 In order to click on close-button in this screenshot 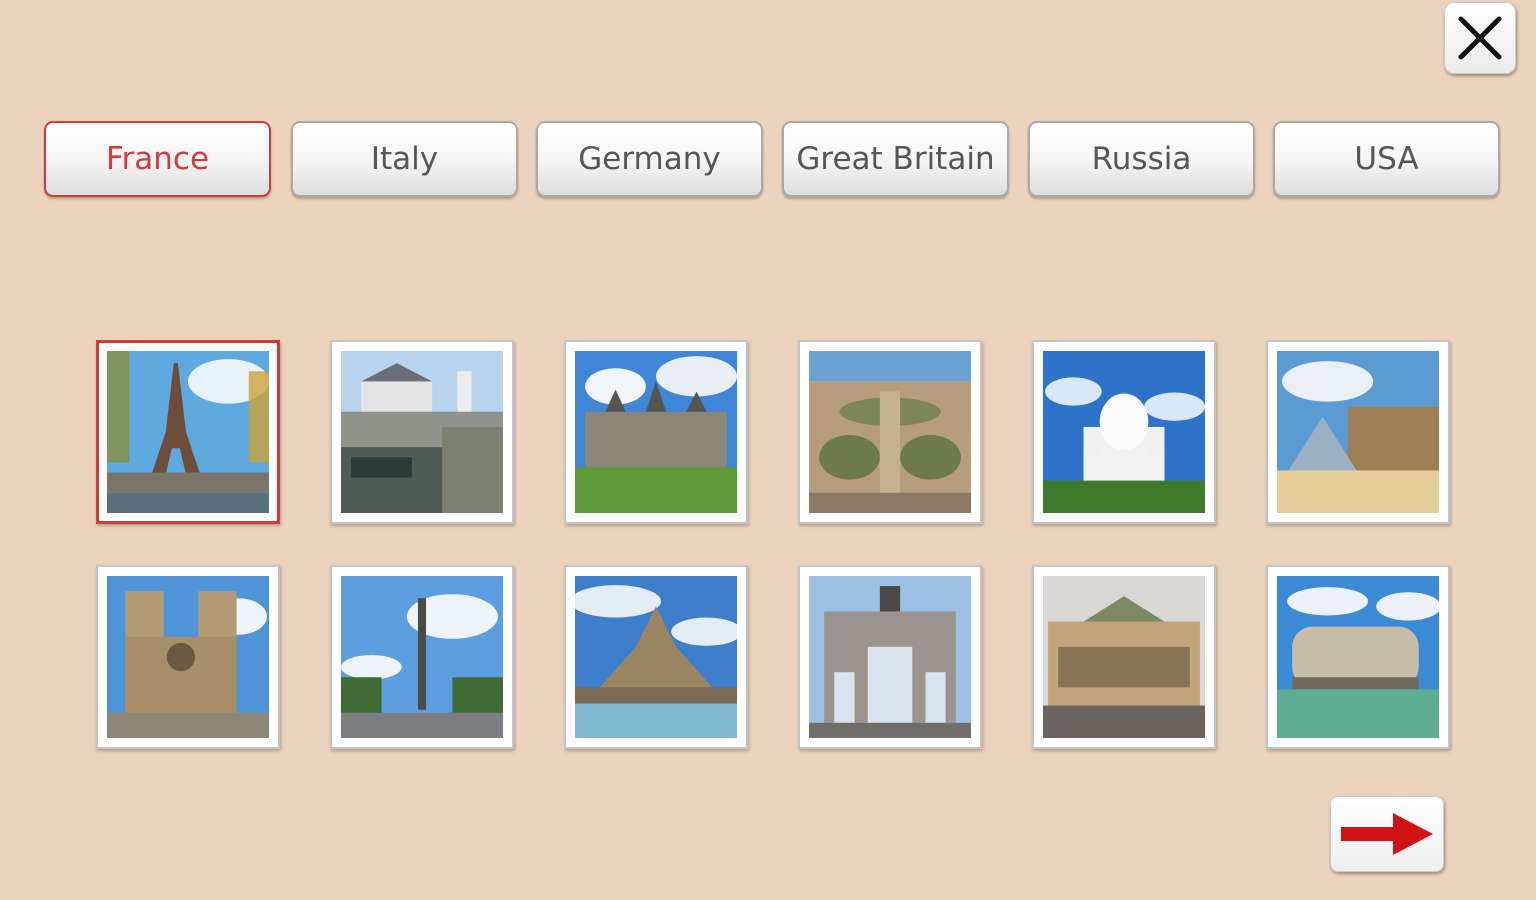, I will do `click(1480, 38)`.